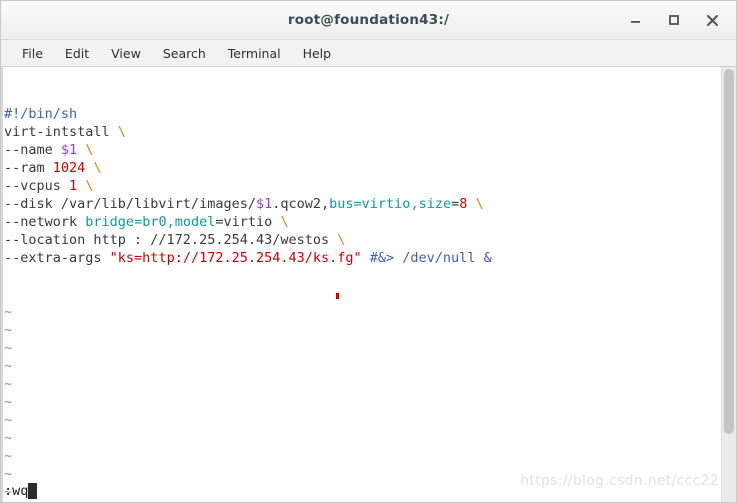 This screenshot has height=503, width=737. What do you see at coordinates (73, 186) in the screenshot?
I see `code-token: 1` at bounding box center [73, 186].